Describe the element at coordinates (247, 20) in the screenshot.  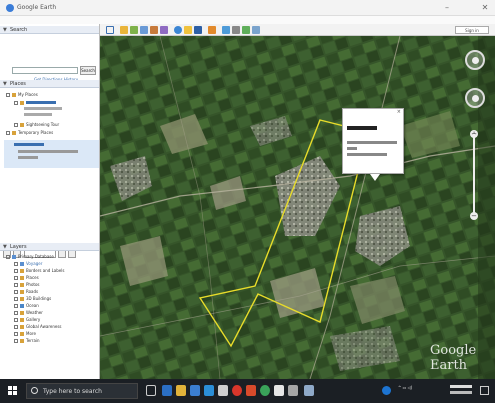
I see `menu-bar` at that location.